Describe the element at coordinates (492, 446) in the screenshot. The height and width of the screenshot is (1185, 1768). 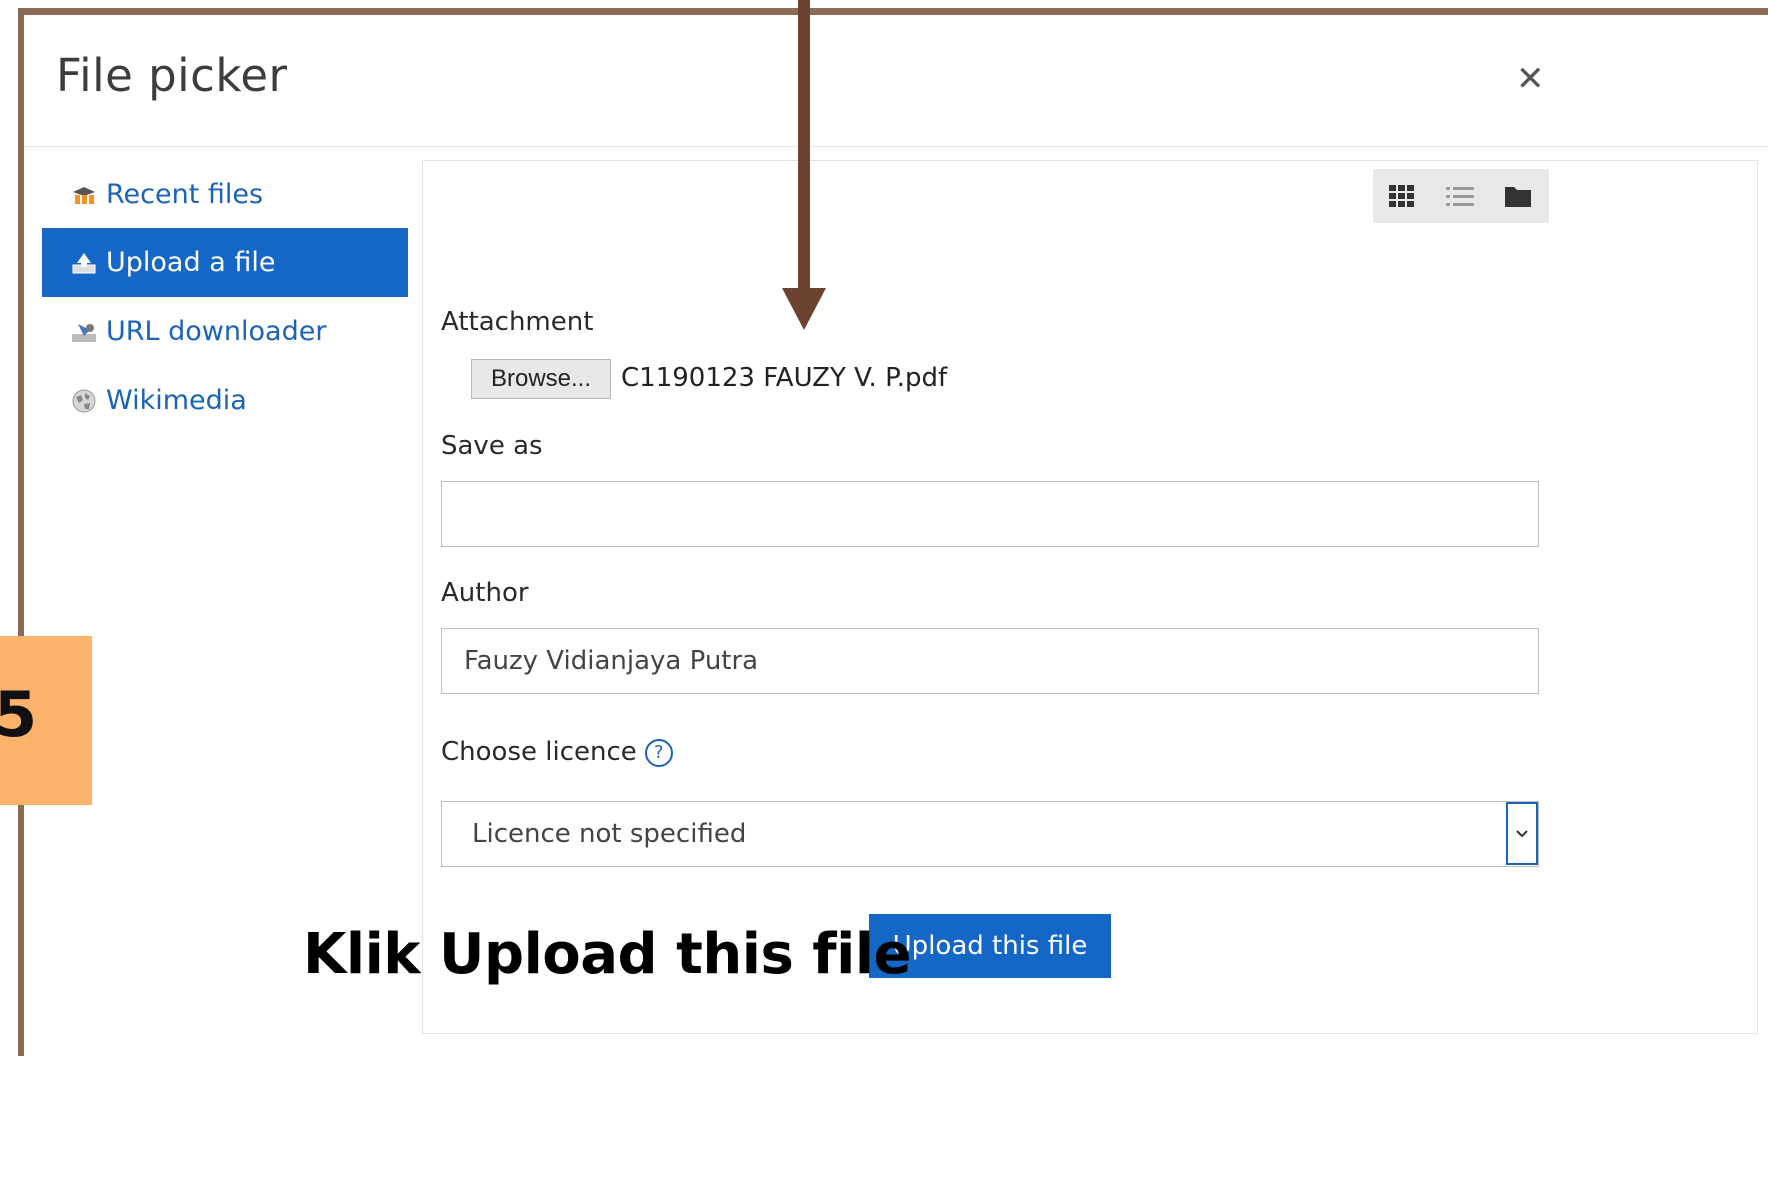
I see `save-as-label: Save as` at that location.